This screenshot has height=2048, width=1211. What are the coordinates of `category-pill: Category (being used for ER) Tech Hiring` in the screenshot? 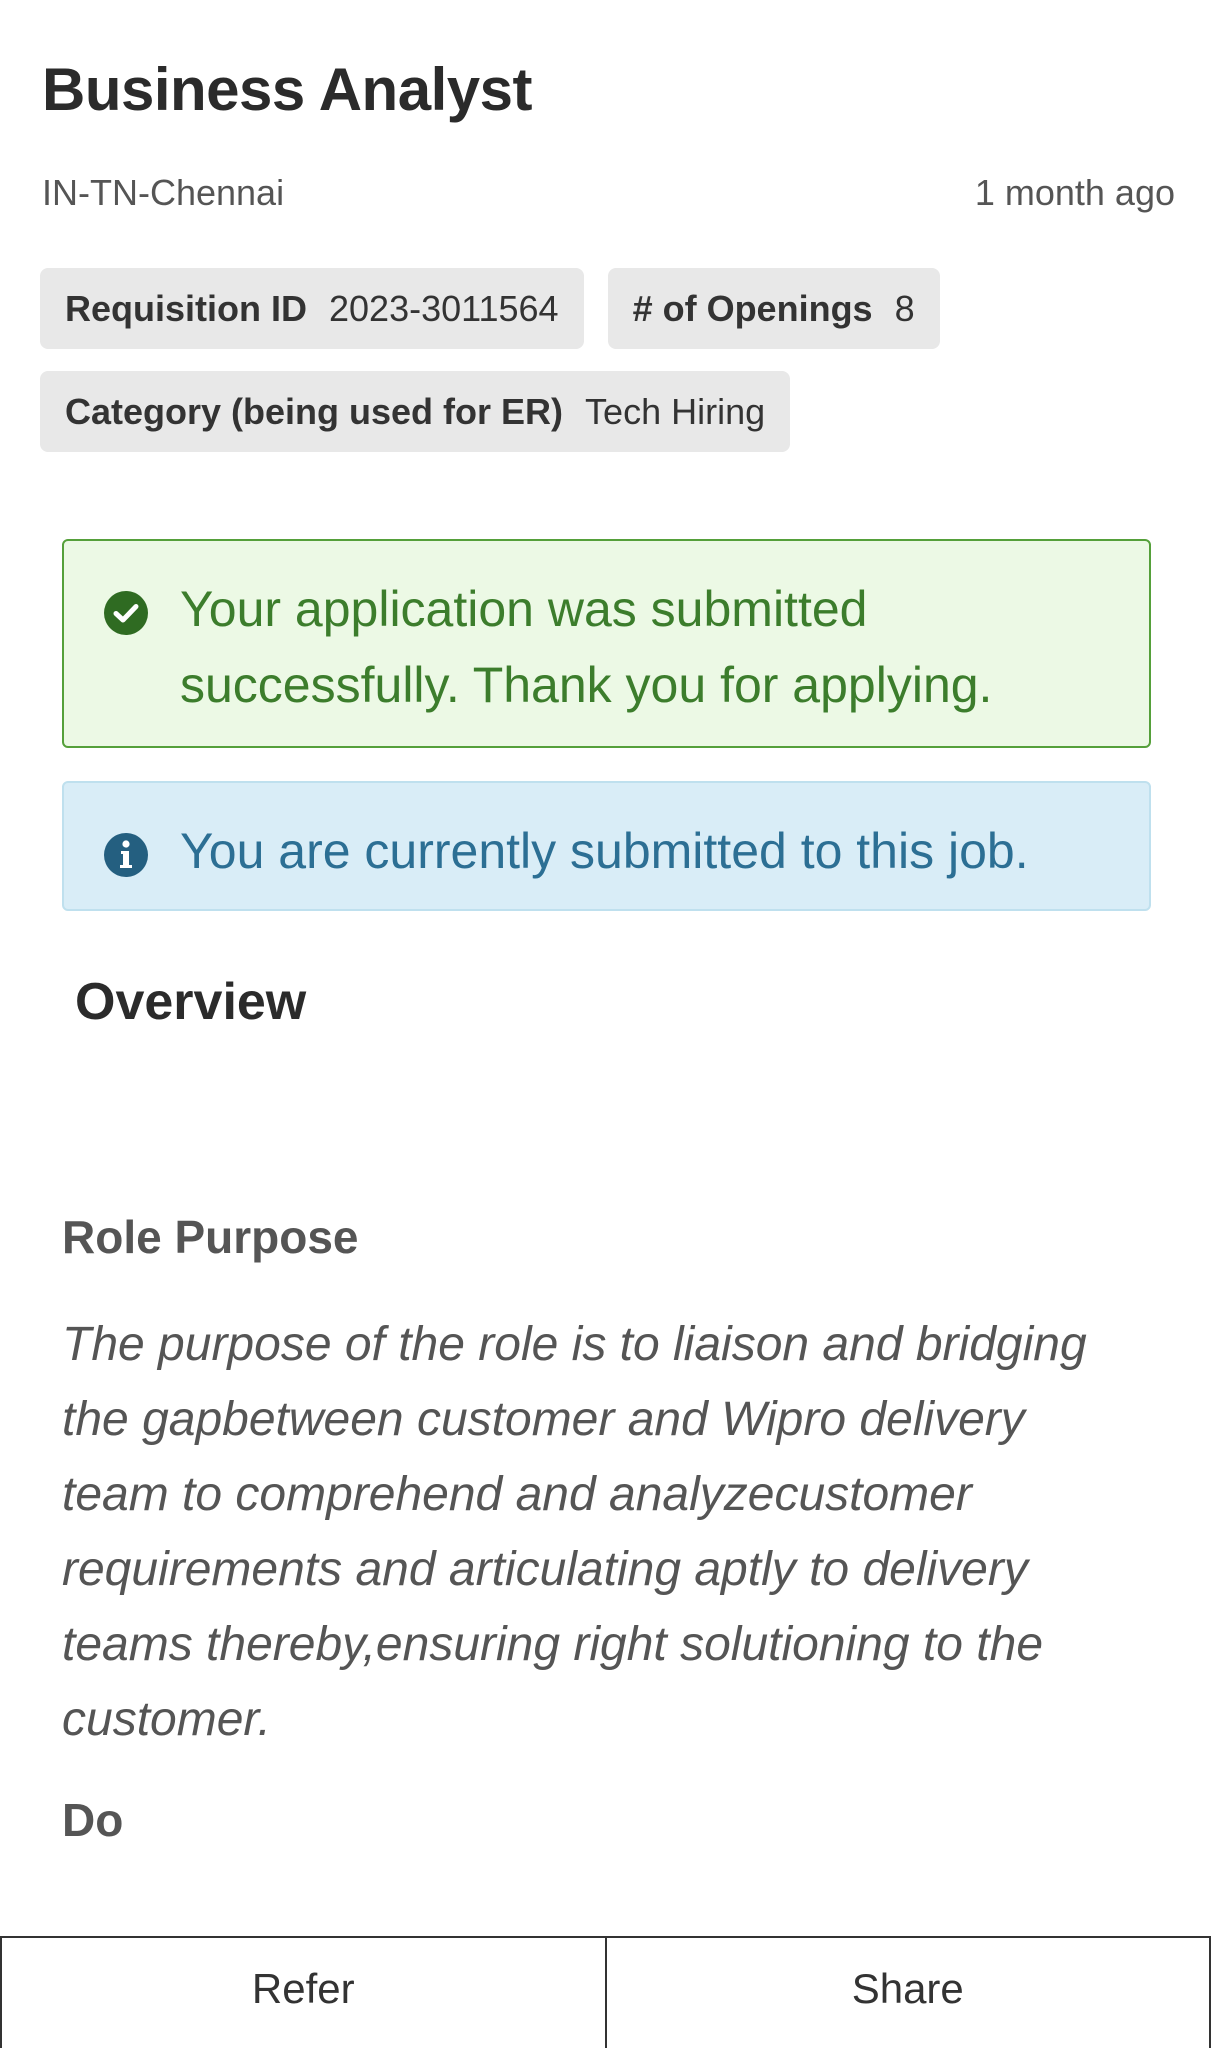 It's located at (415, 411).